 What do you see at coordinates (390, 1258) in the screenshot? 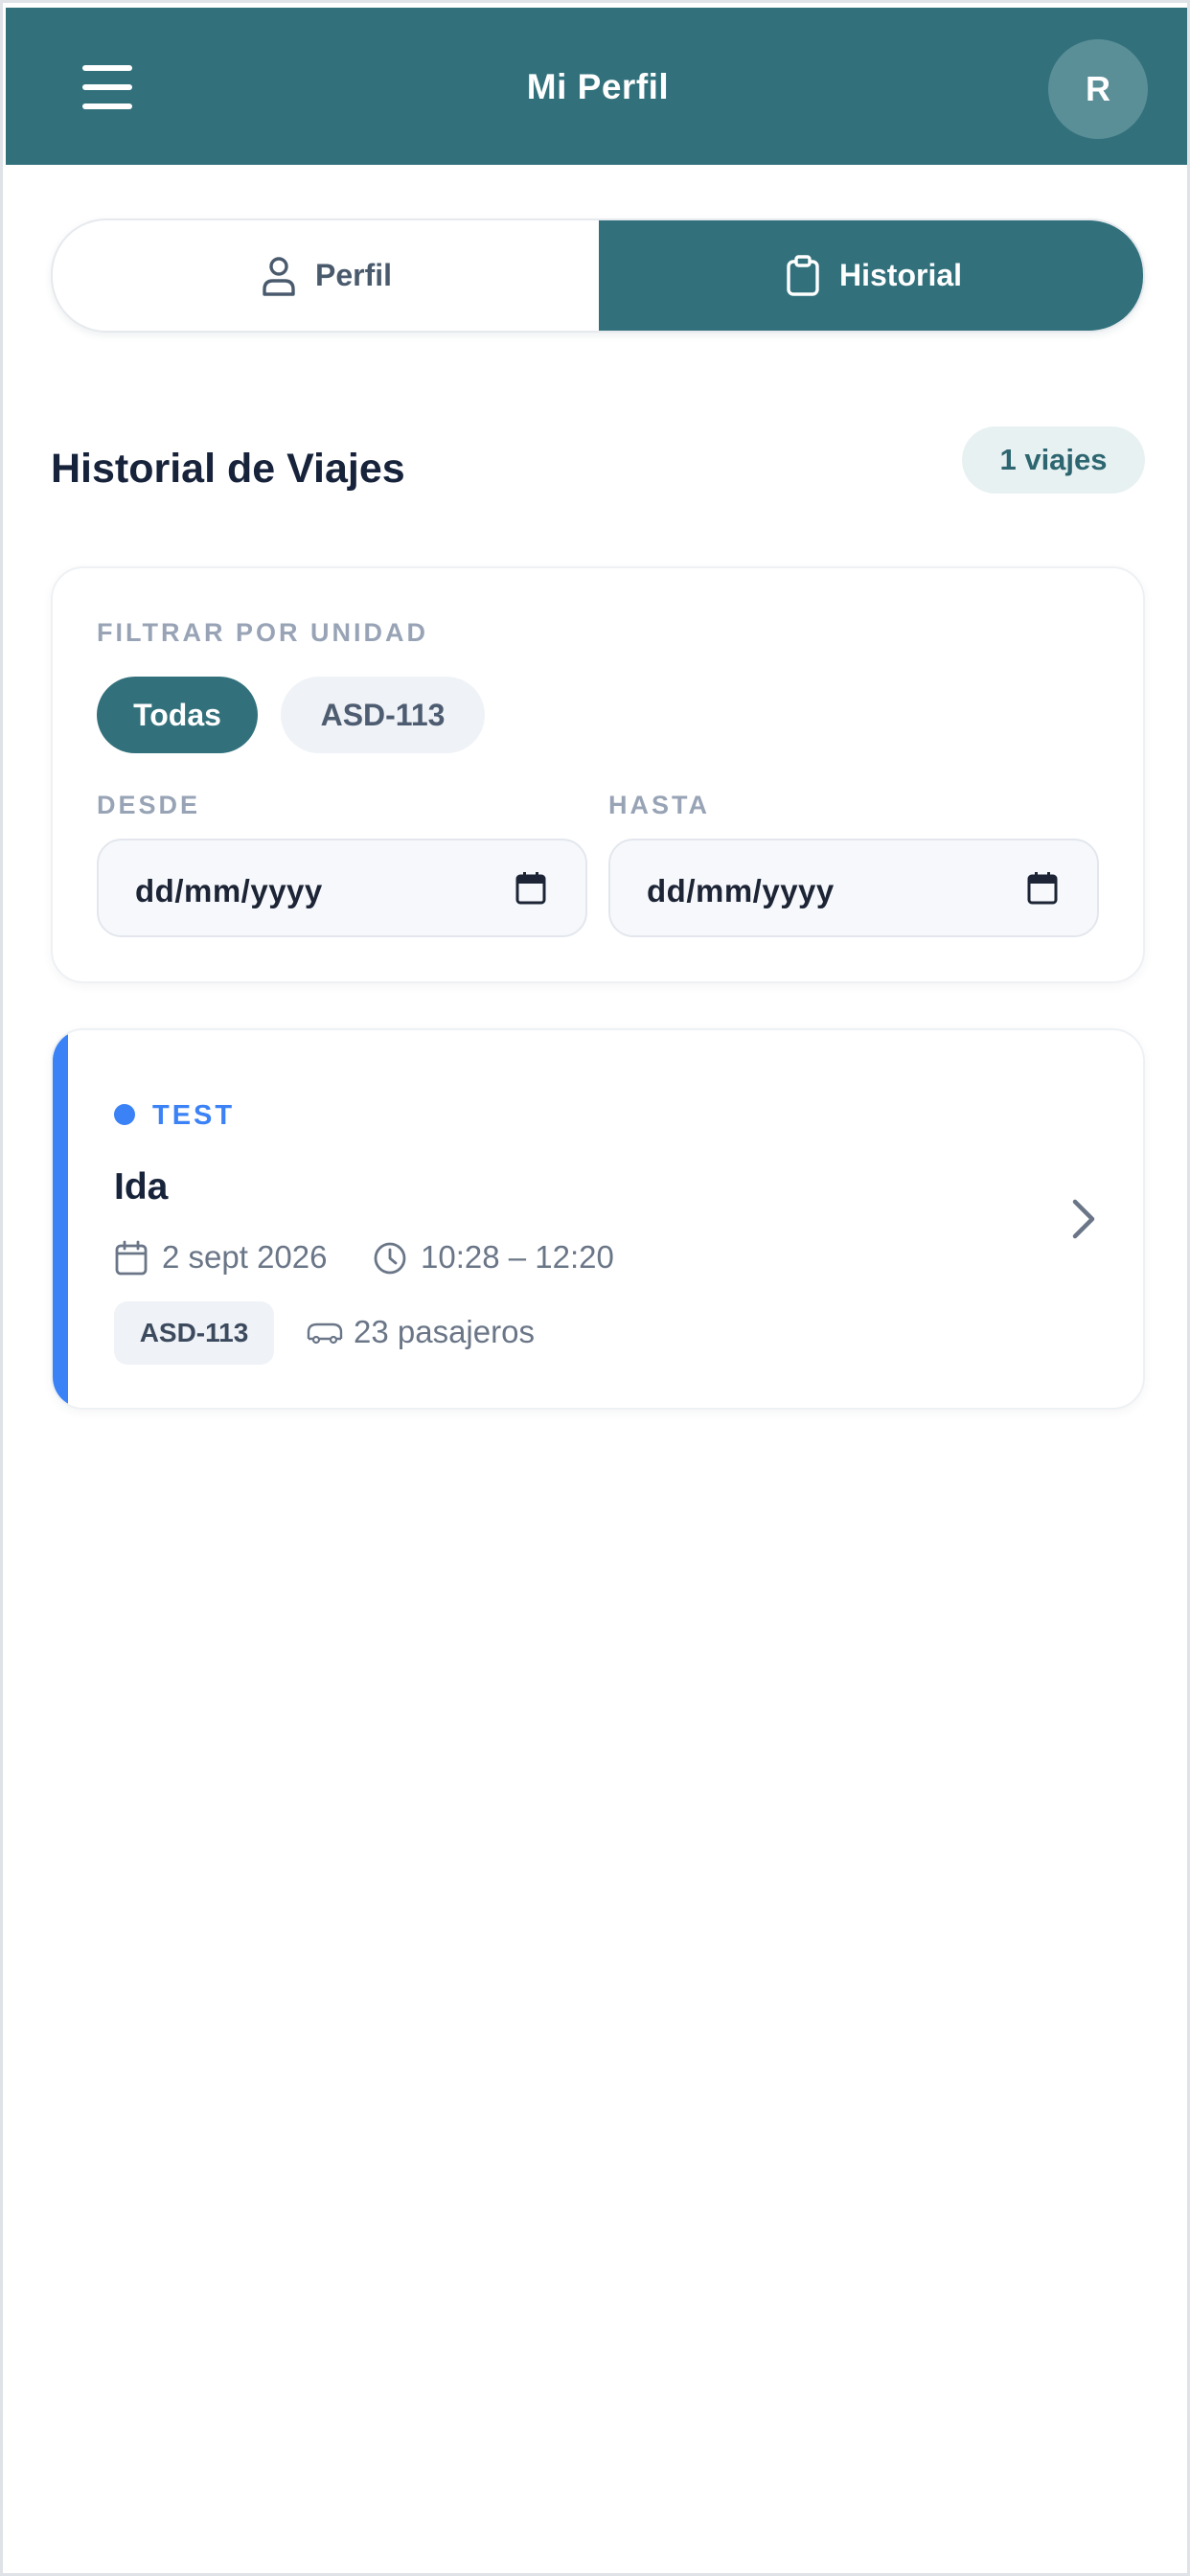
I see `clock-icon` at bounding box center [390, 1258].